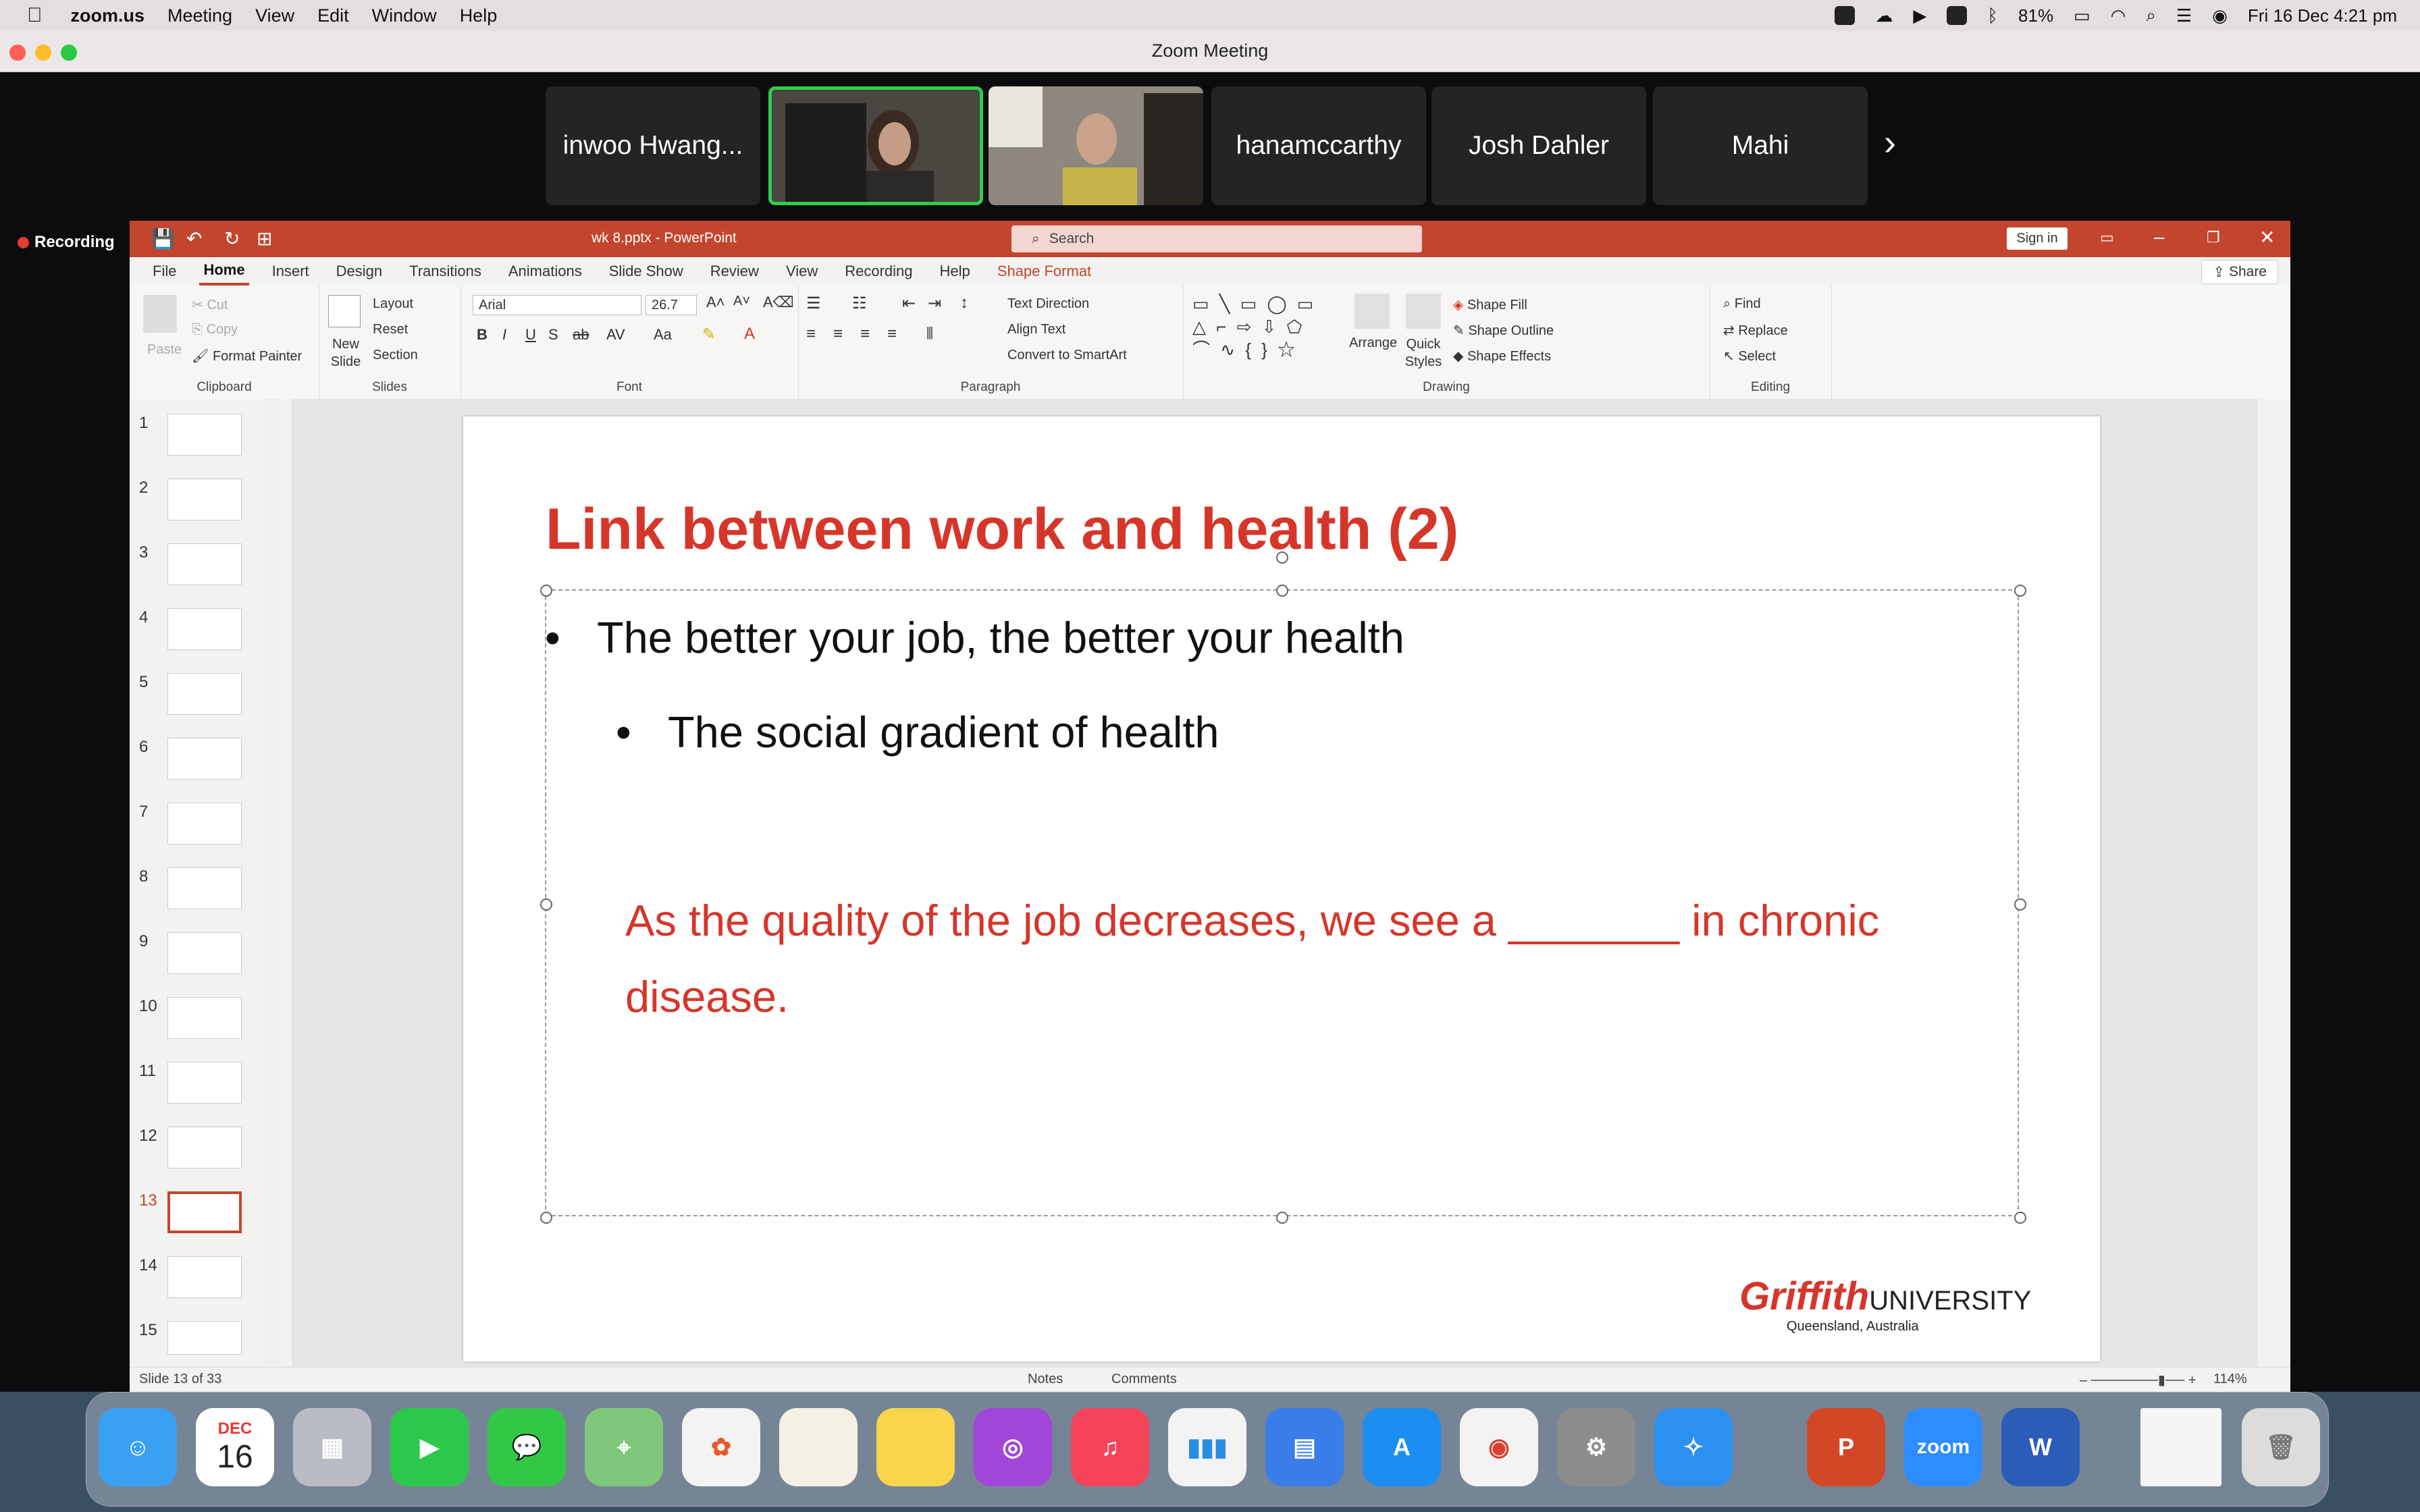 The image size is (2420, 1512). What do you see at coordinates (2082, 15) in the screenshot?
I see `battery-icon: ▭` at bounding box center [2082, 15].